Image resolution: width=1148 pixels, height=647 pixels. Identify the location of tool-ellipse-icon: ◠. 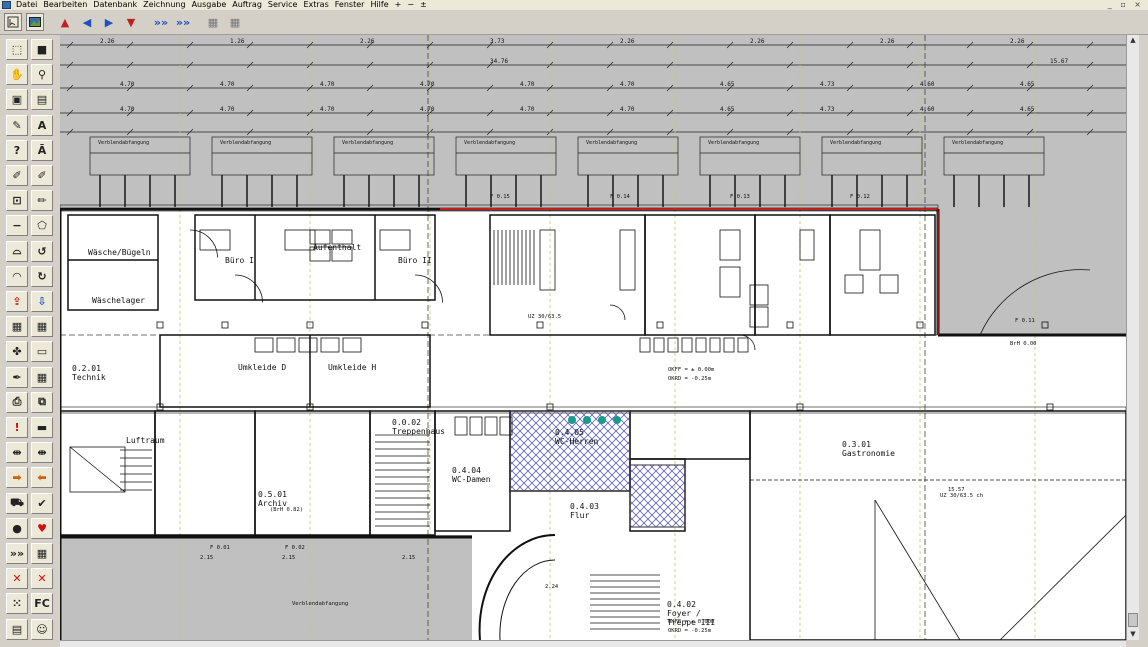
(17, 276).